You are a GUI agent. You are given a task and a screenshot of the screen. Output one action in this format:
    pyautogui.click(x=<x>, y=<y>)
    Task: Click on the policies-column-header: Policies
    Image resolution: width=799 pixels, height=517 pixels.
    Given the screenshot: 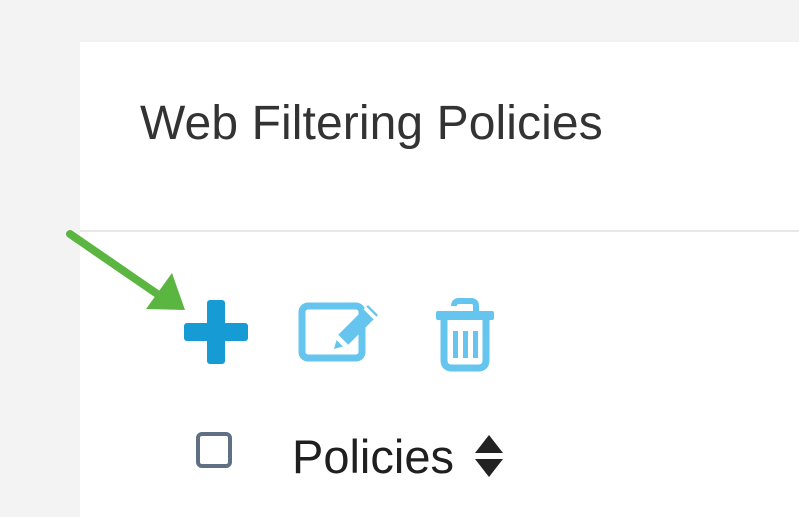 What is the action you would take?
    pyautogui.click(x=399, y=456)
    